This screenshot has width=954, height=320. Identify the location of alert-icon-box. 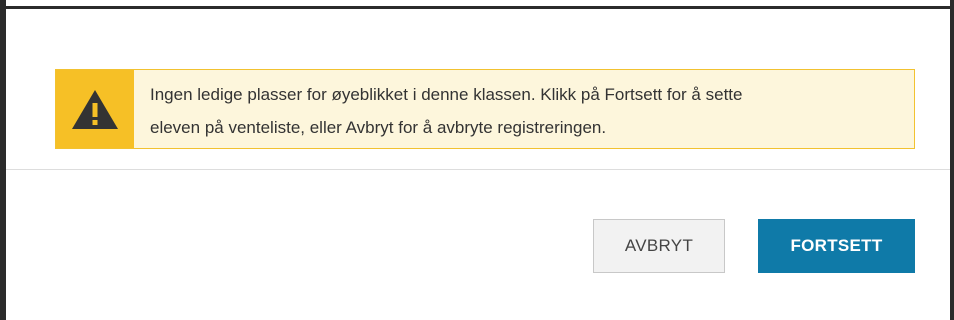
(95, 109).